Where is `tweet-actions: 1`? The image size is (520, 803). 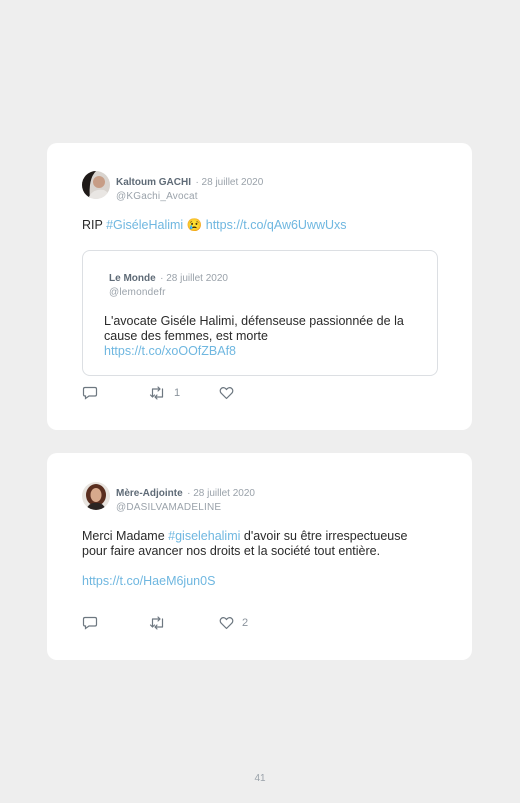 tweet-actions: 1 is located at coordinates (182, 393).